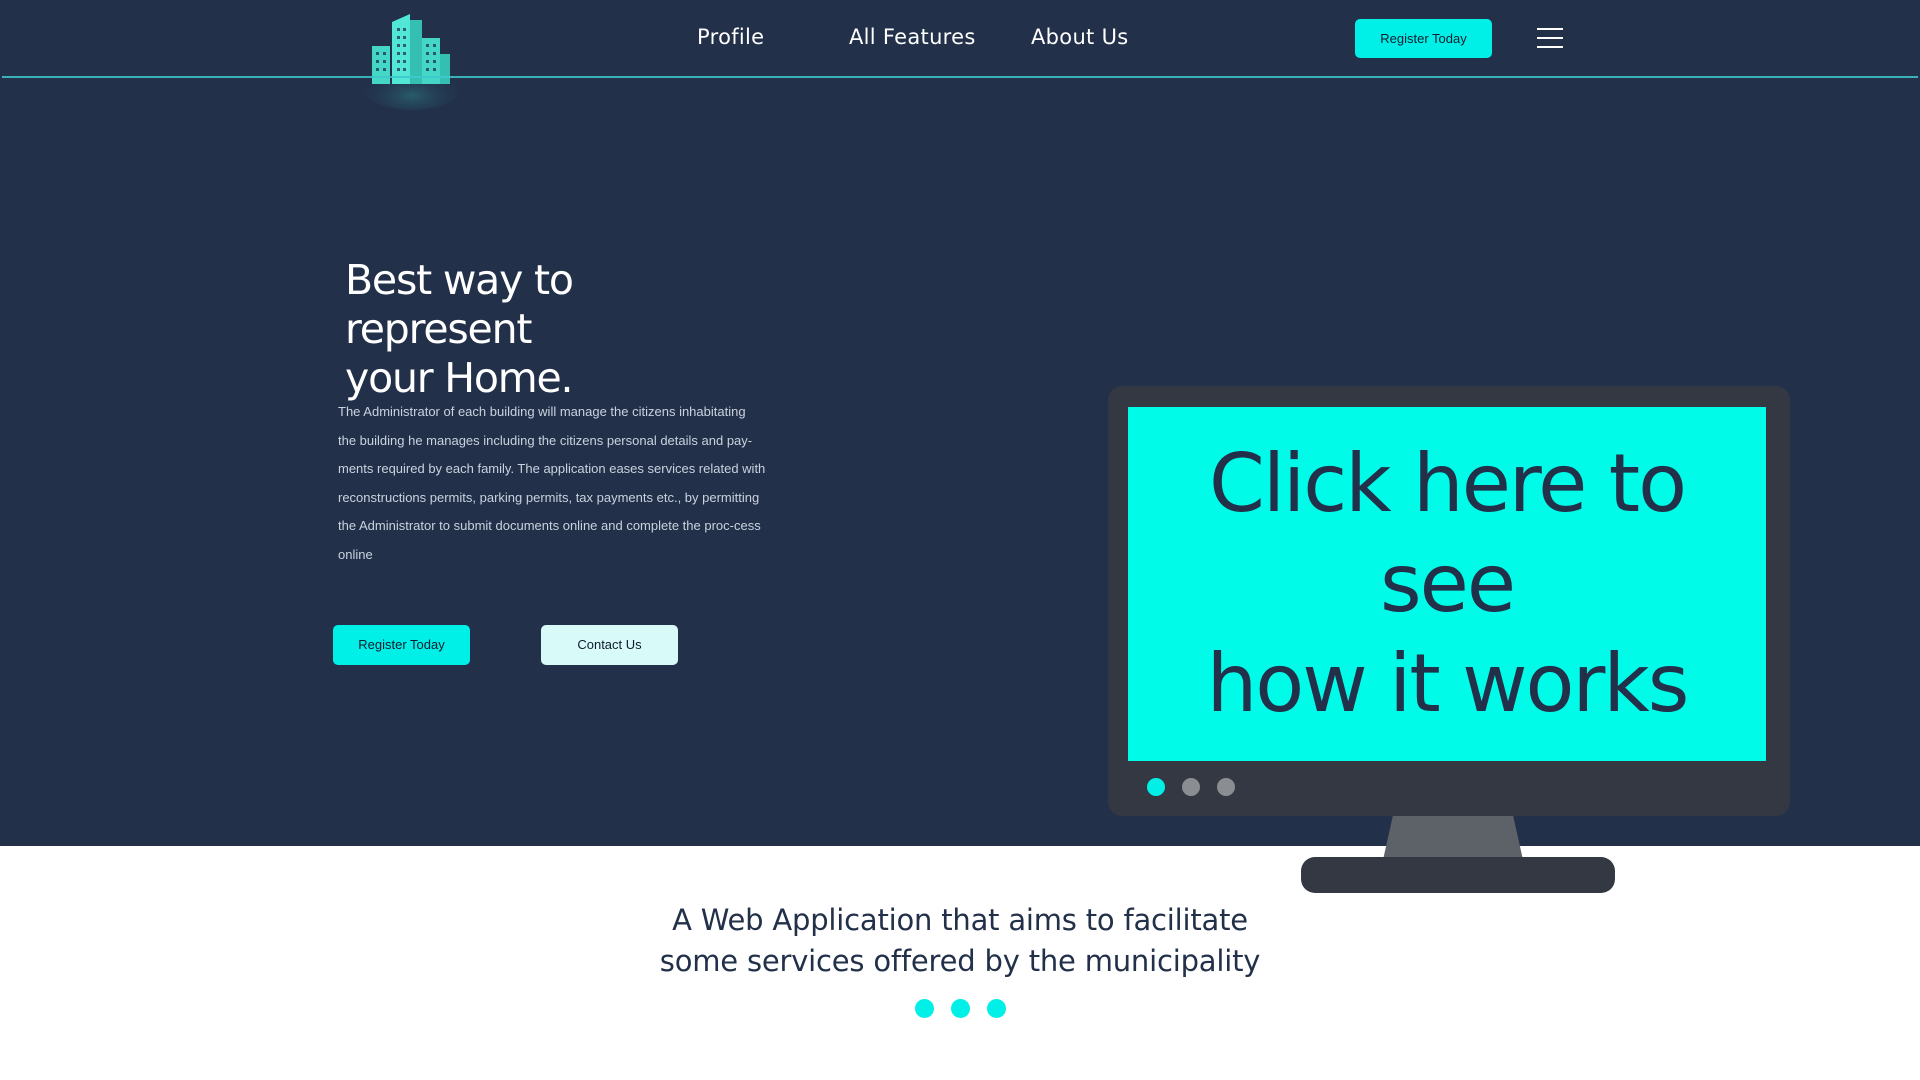 This screenshot has height=1080, width=1920. I want to click on hero-title-line1: Best way to represent, so click(459, 304).